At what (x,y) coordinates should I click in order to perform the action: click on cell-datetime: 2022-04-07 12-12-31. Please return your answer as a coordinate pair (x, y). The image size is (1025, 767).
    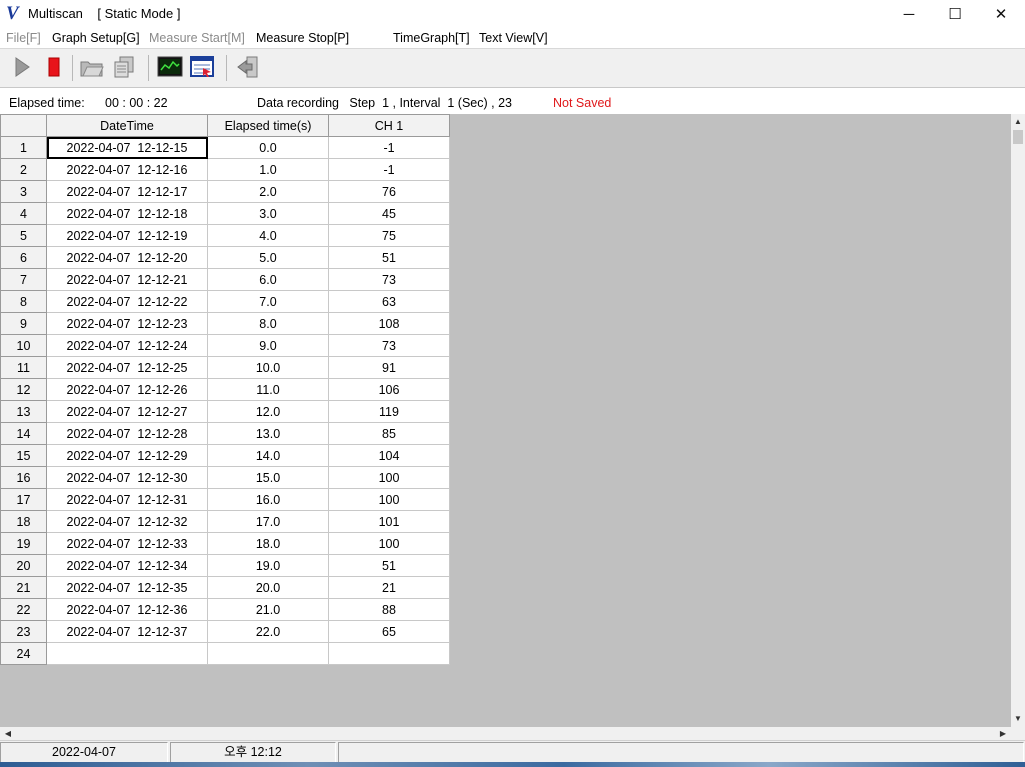
    Looking at the image, I should click on (127, 499).